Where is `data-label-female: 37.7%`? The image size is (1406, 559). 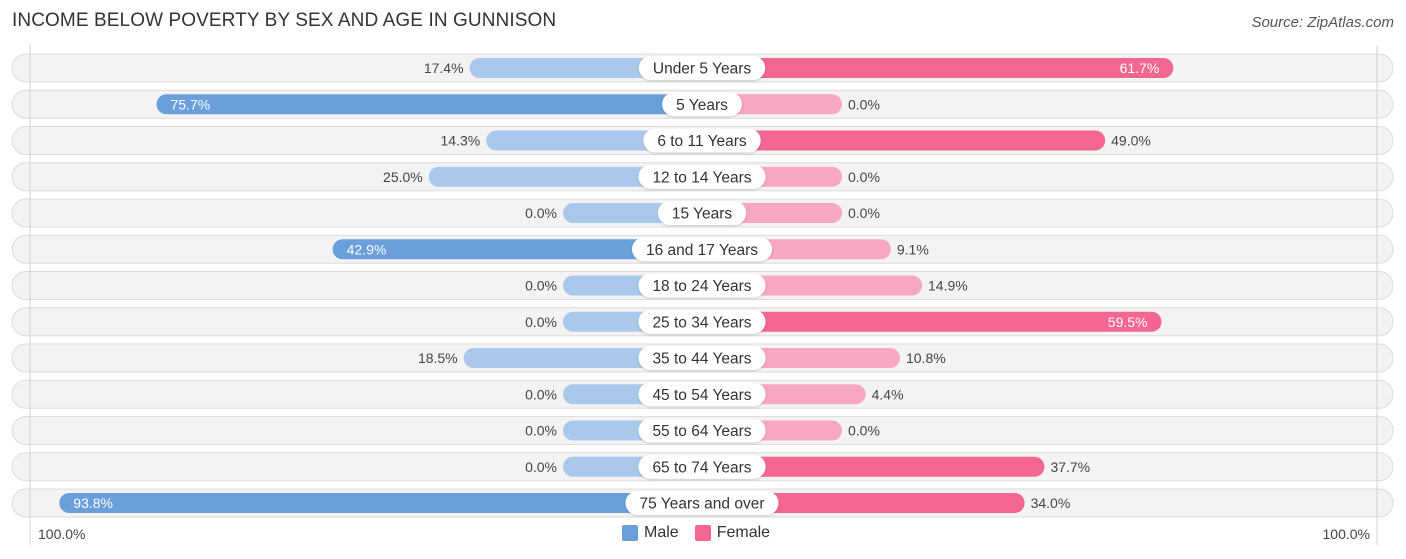 data-label-female: 37.7% is located at coordinates (1070, 467).